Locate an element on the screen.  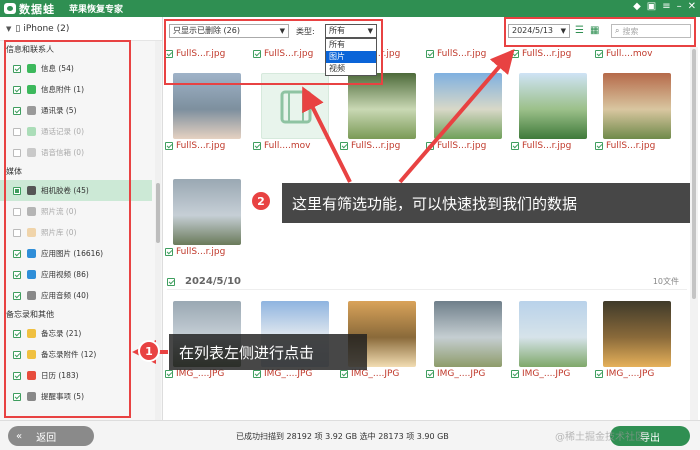
chat-icon: ▣ is located at coordinates (651, 6).